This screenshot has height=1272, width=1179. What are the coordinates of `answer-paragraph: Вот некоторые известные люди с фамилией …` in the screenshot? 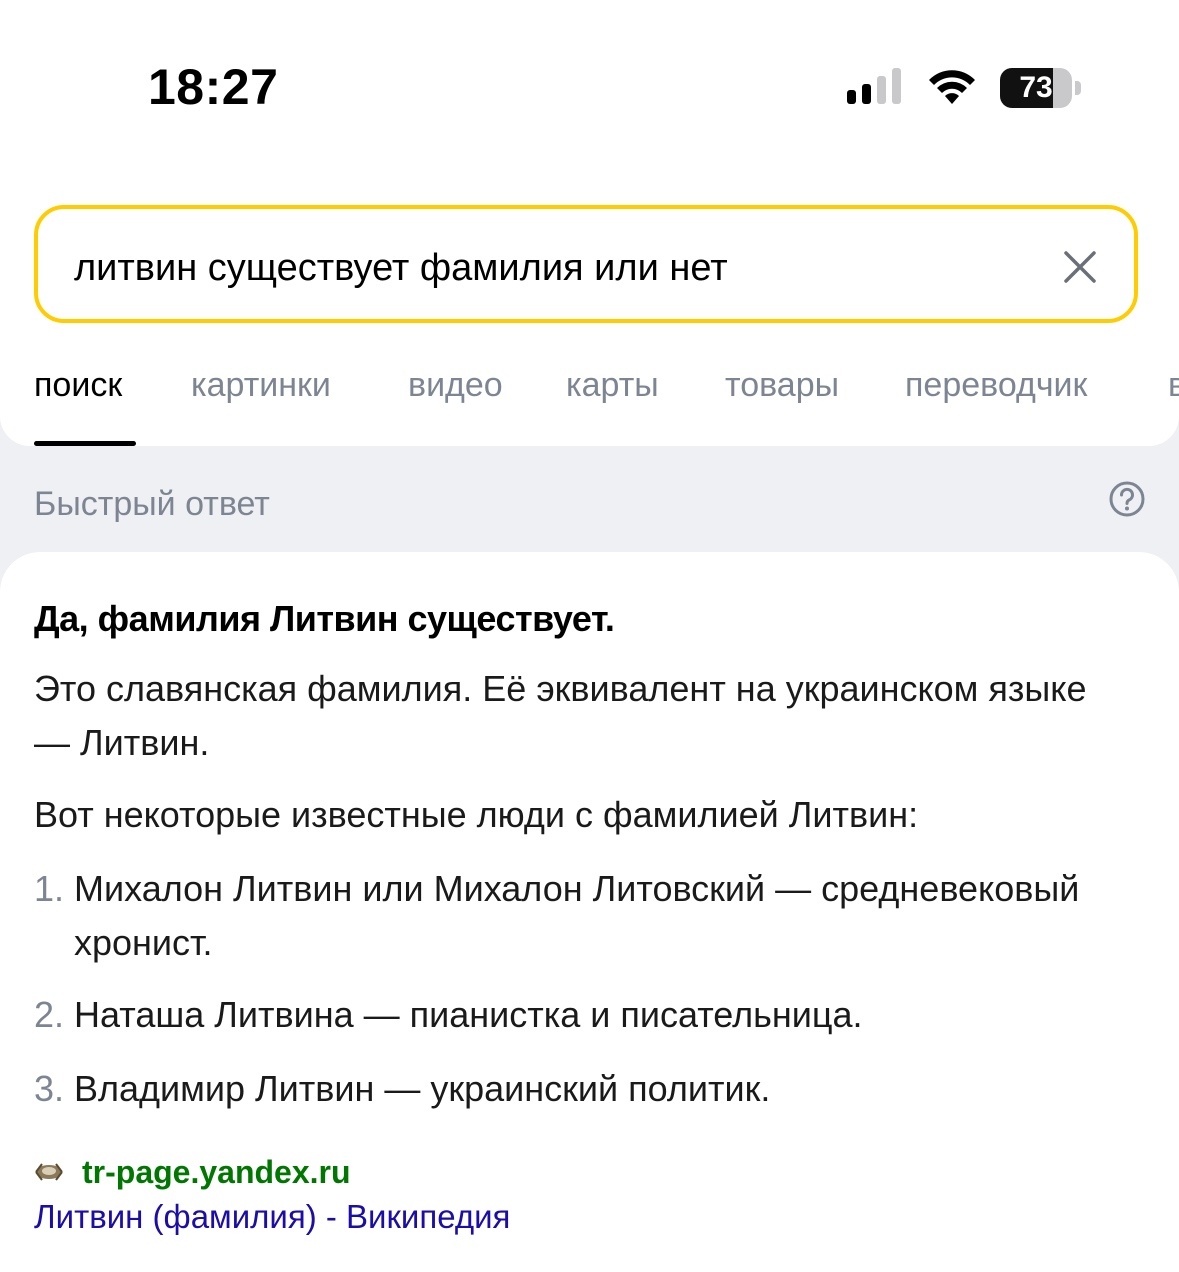 It's located at (476, 814).